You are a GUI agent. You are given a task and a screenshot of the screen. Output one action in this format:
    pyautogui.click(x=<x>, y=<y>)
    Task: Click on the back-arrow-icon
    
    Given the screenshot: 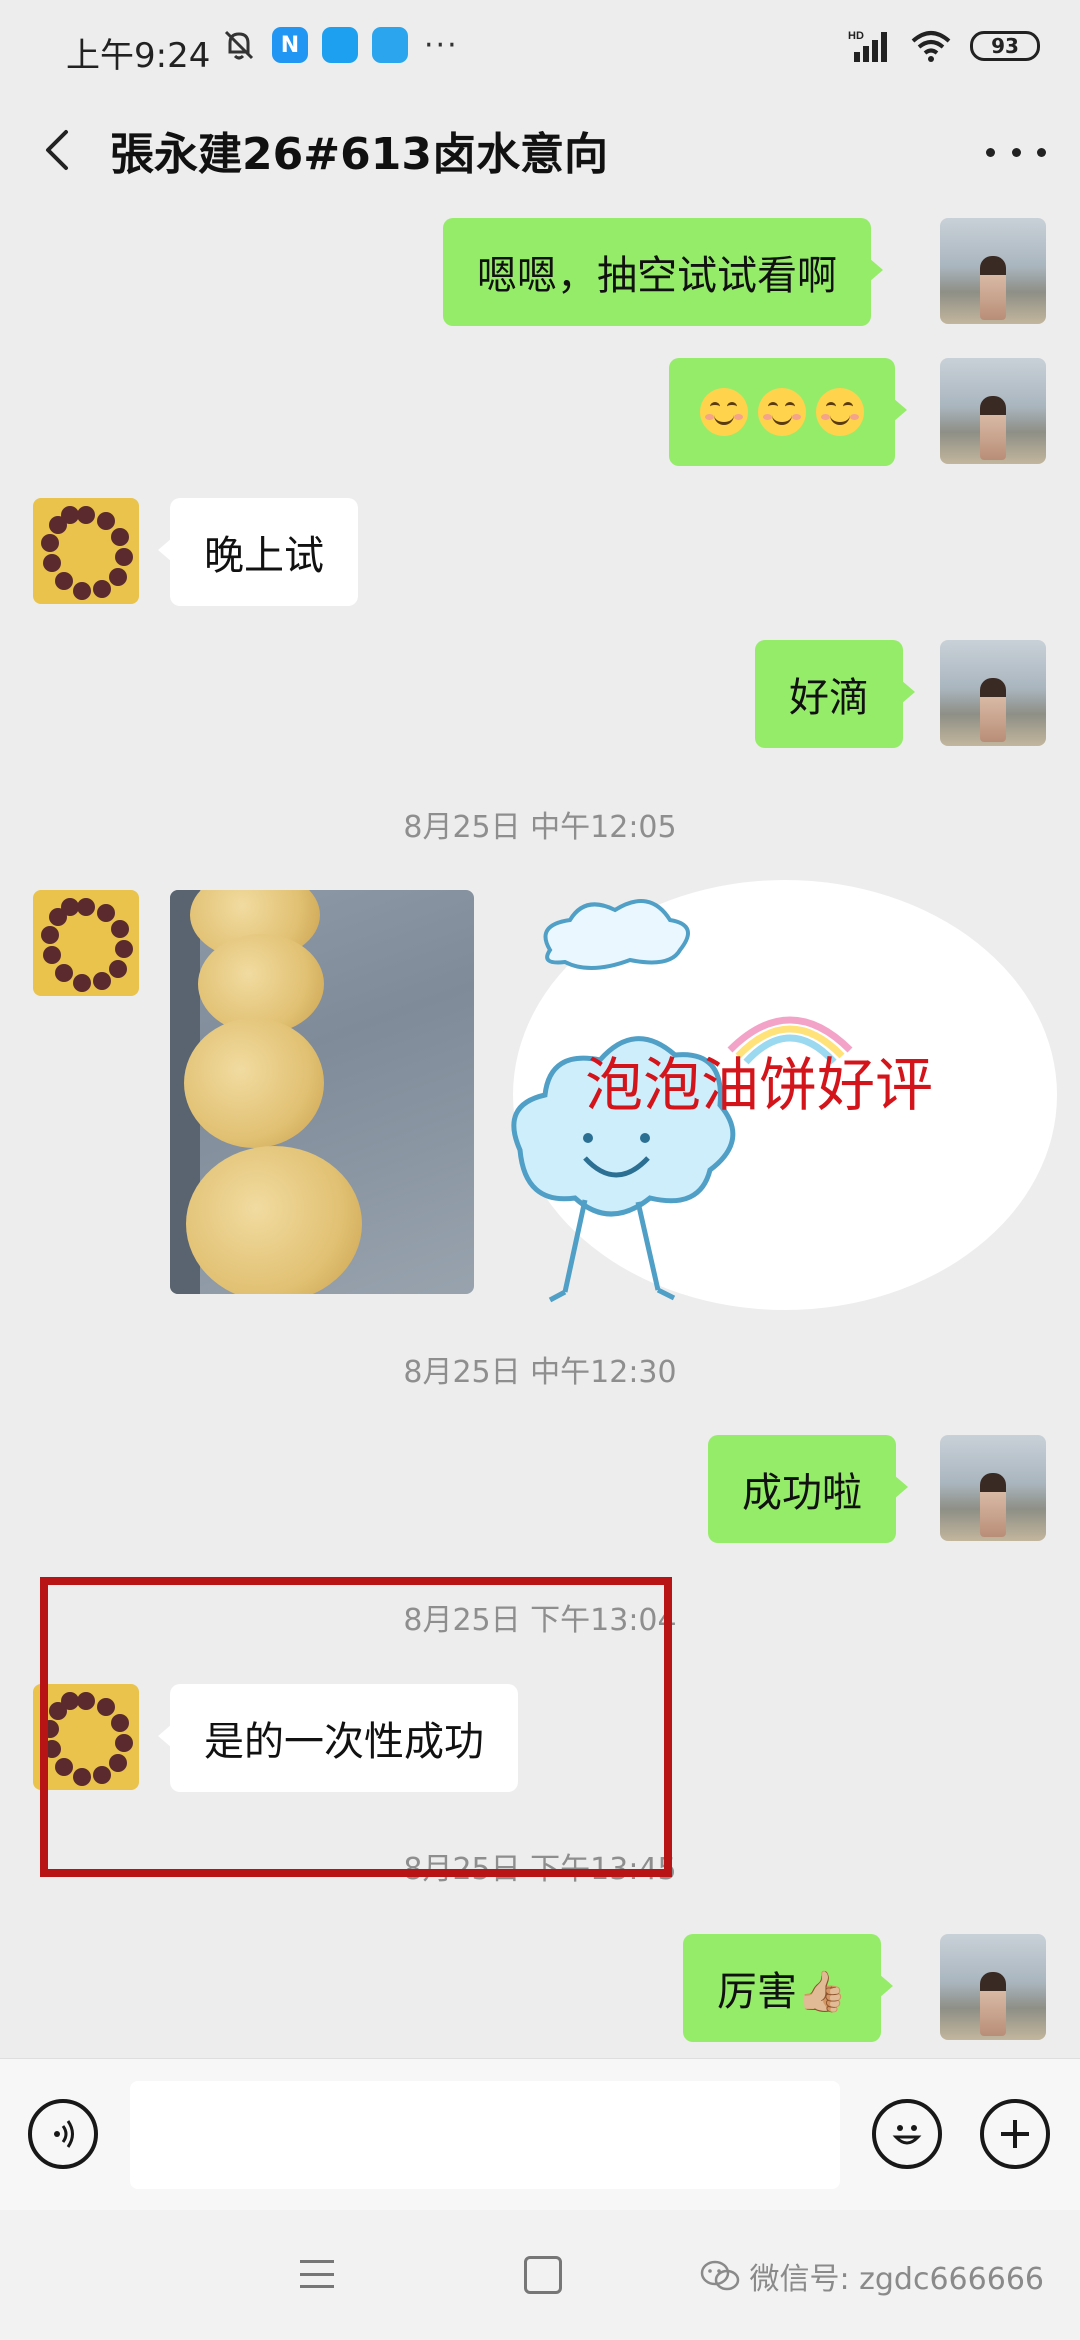 What is the action you would take?
    pyautogui.click(x=60, y=150)
    